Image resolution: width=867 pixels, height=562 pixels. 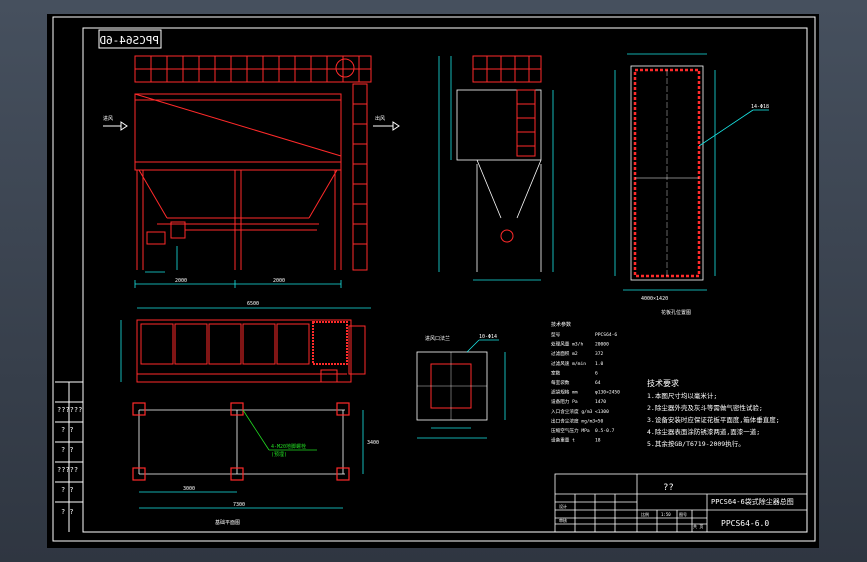 What do you see at coordinates (288, 446) in the screenshot?
I see `leader-note-1: 4-M20地脚螺栓` at bounding box center [288, 446].